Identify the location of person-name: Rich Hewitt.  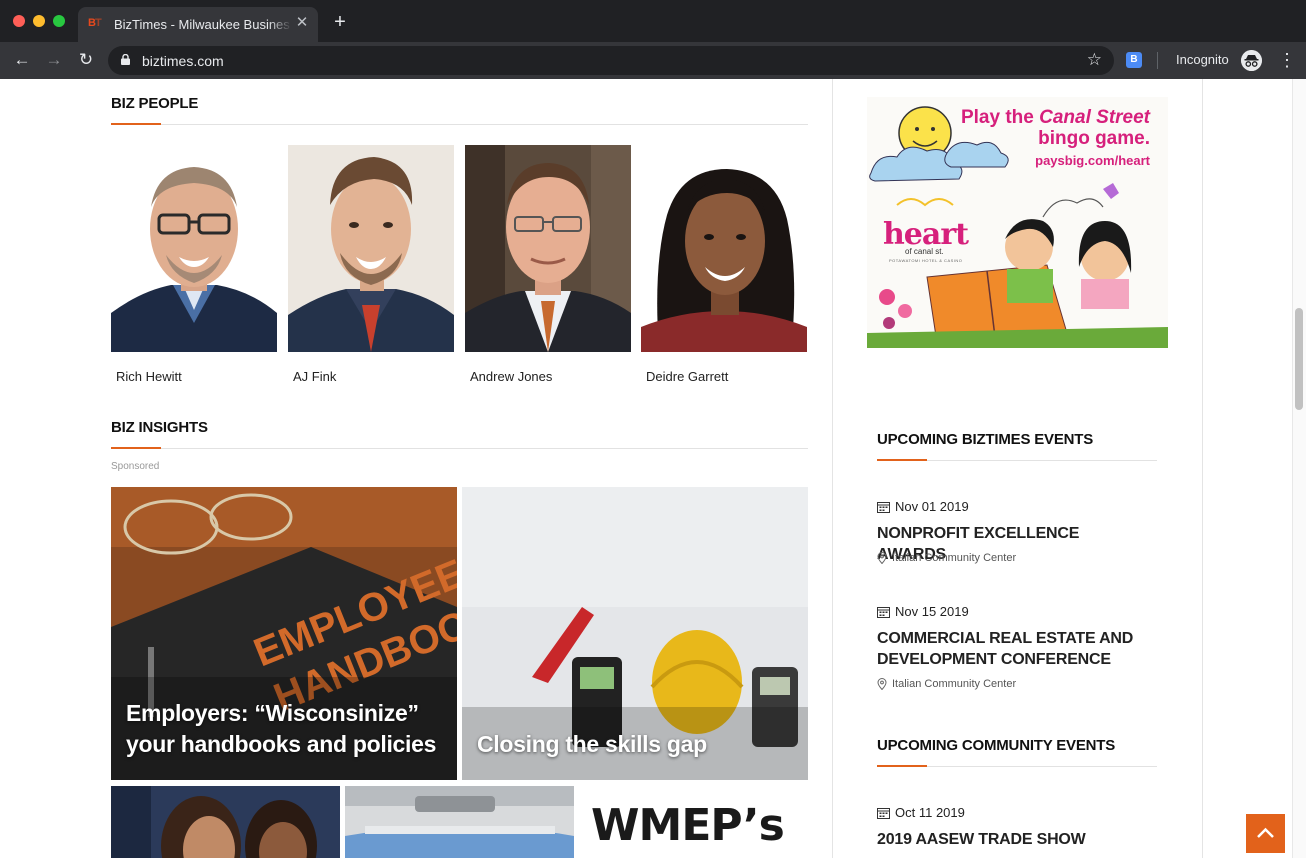
(149, 376).